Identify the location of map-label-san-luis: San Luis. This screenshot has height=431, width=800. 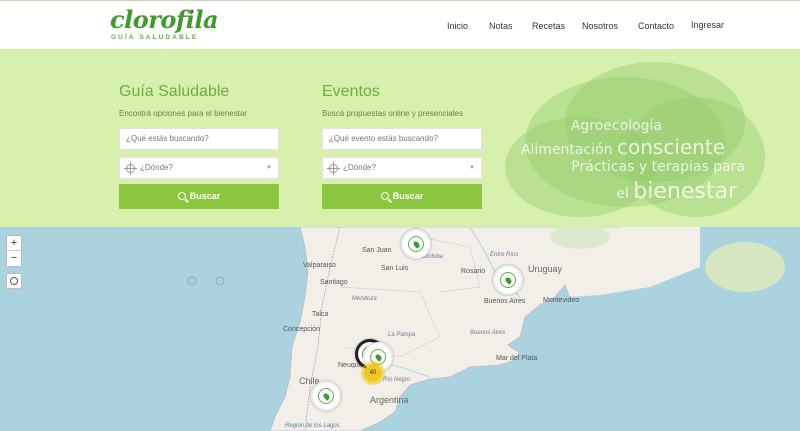
(395, 268).